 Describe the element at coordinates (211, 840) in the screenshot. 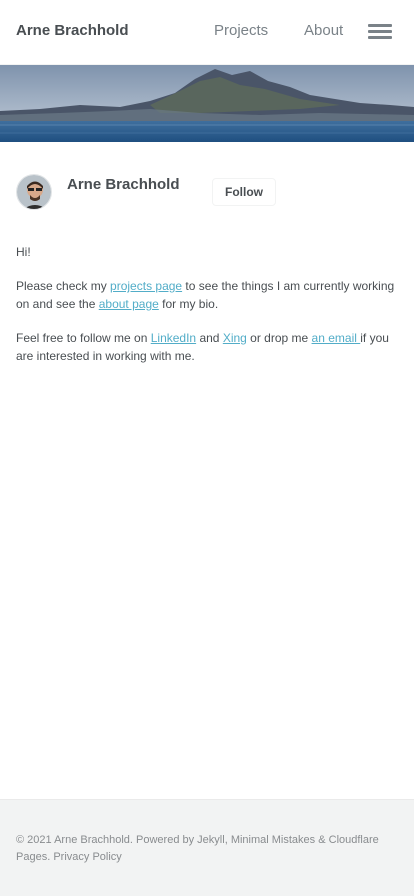

I see `jekyll-link: Jekyll` at that location.